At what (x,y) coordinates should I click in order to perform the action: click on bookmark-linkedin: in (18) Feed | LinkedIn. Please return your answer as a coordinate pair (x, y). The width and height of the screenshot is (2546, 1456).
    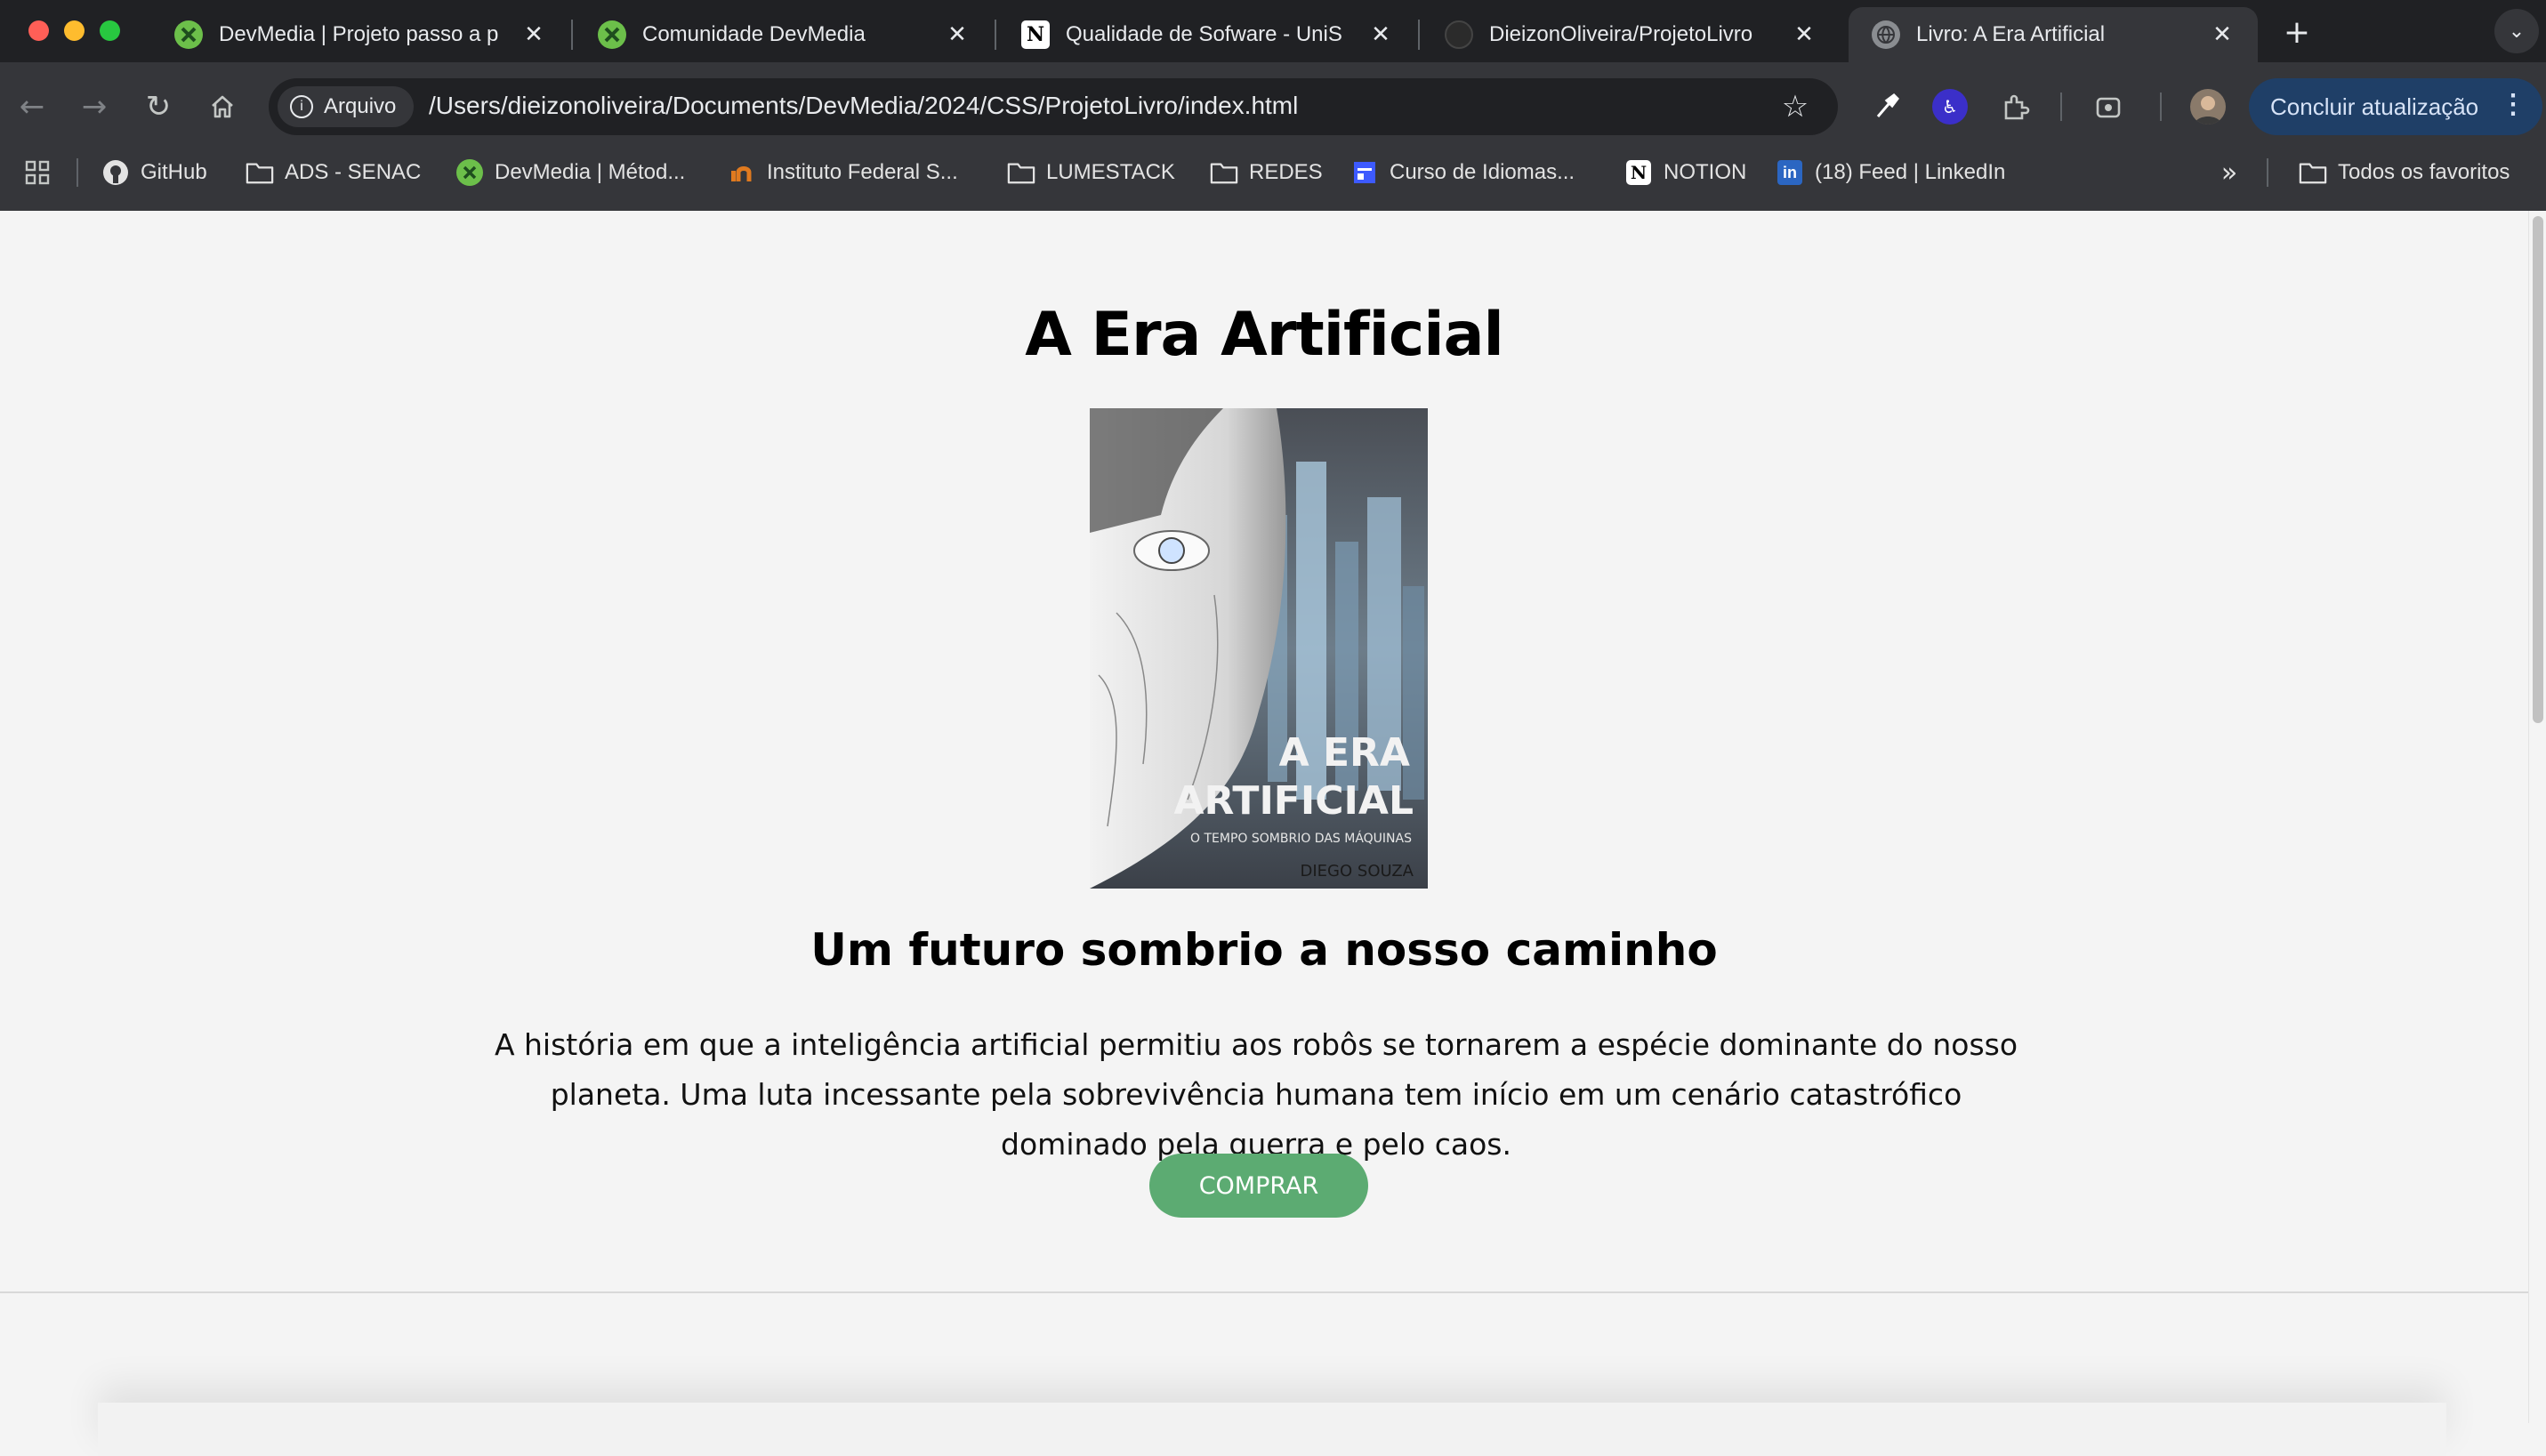
    Looking at the image, I should click on (1891, 172).